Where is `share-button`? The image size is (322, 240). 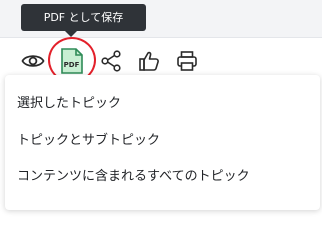 share-button is located at coordinates (111, 61).